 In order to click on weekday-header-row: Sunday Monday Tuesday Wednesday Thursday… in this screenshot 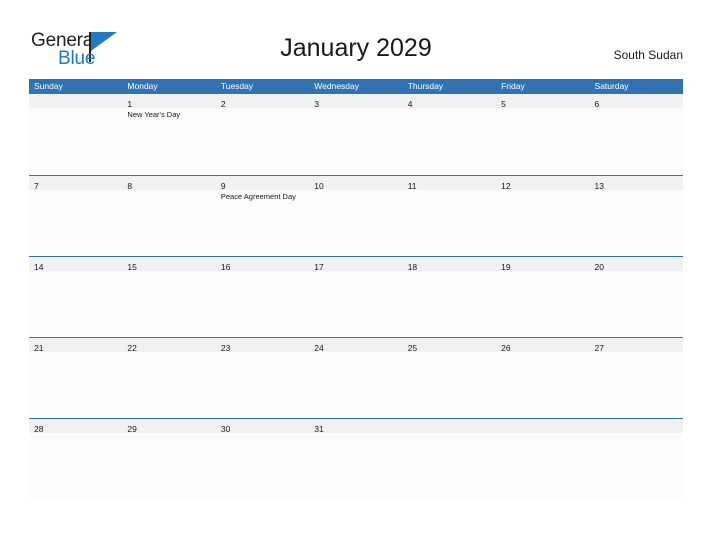, I will do `click(356, 86)`.